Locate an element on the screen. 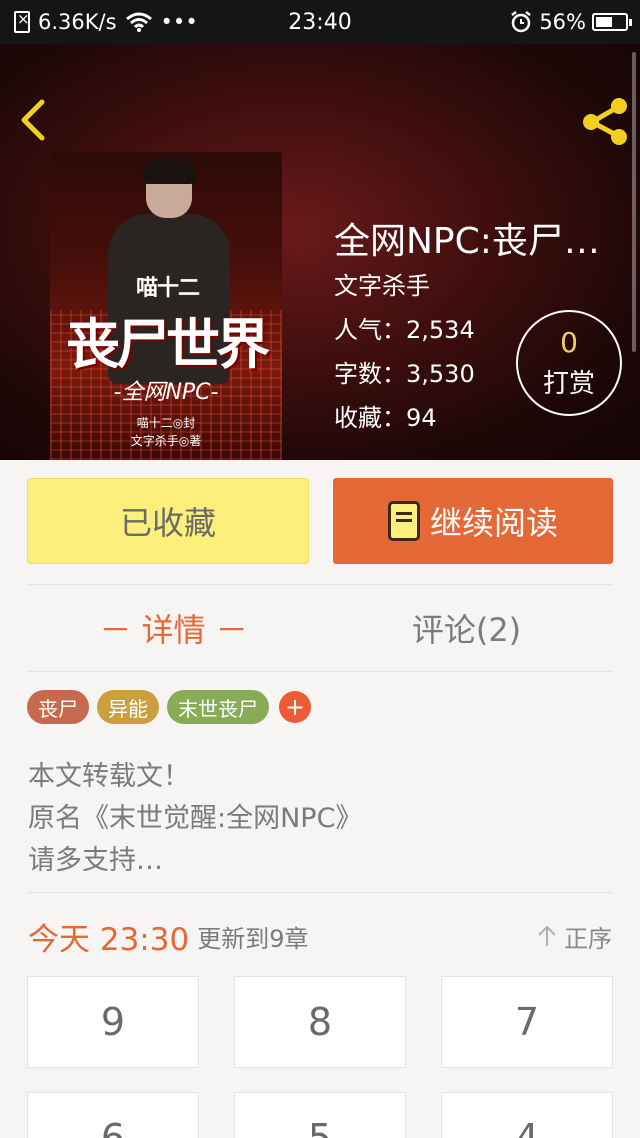 This screenshot has width=640, height=1138. chapter-button: 7 is located at coordinates (527, 1022).